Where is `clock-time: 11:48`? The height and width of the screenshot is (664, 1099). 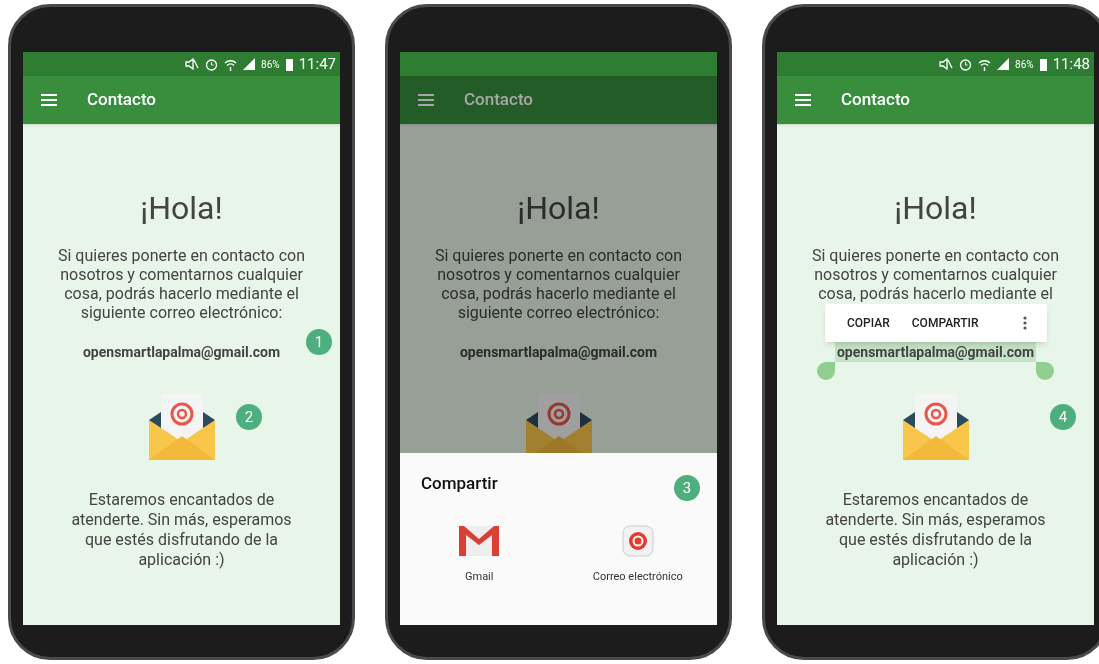 clock-time: 11:48 is located at coordinates (1071, 64).